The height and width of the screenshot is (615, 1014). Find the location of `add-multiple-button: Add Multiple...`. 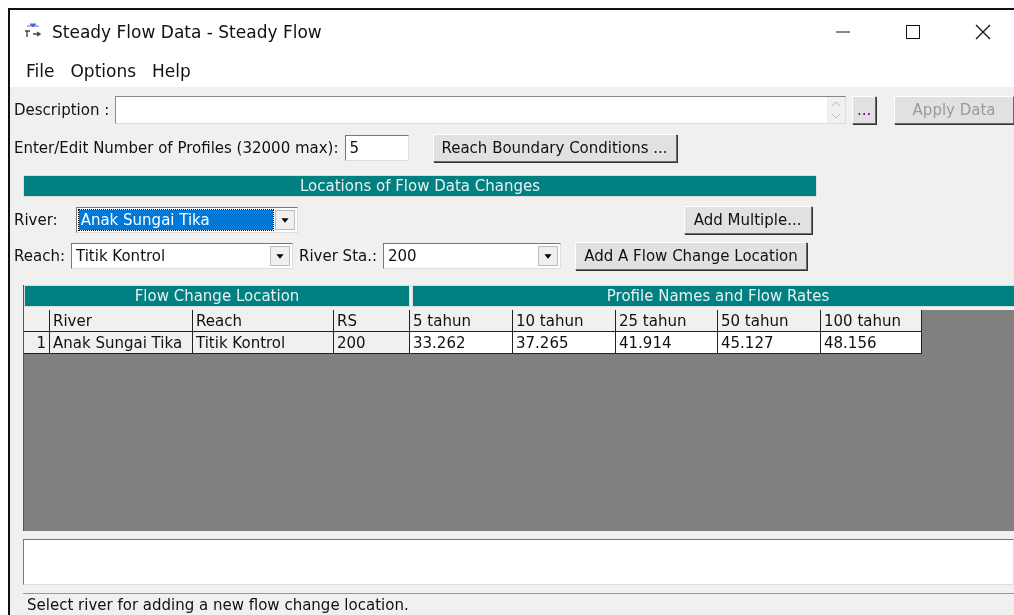

add-multiple-button: Add Multiple... is located at coordinates (747, 220).